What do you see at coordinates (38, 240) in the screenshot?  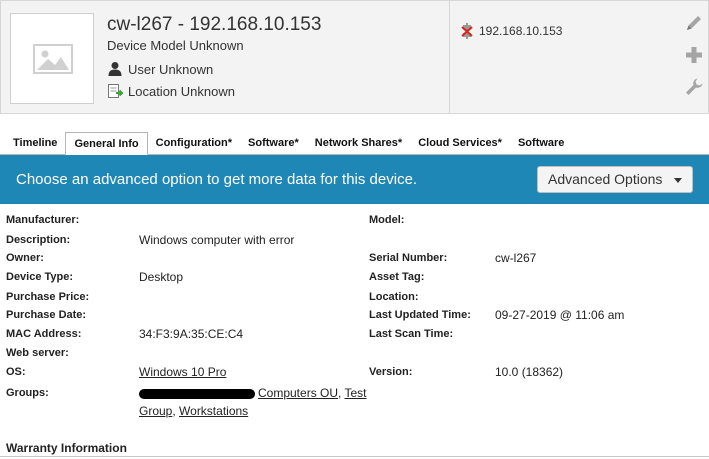 I see `description-label: Description:` at bounding box center [38, 240].